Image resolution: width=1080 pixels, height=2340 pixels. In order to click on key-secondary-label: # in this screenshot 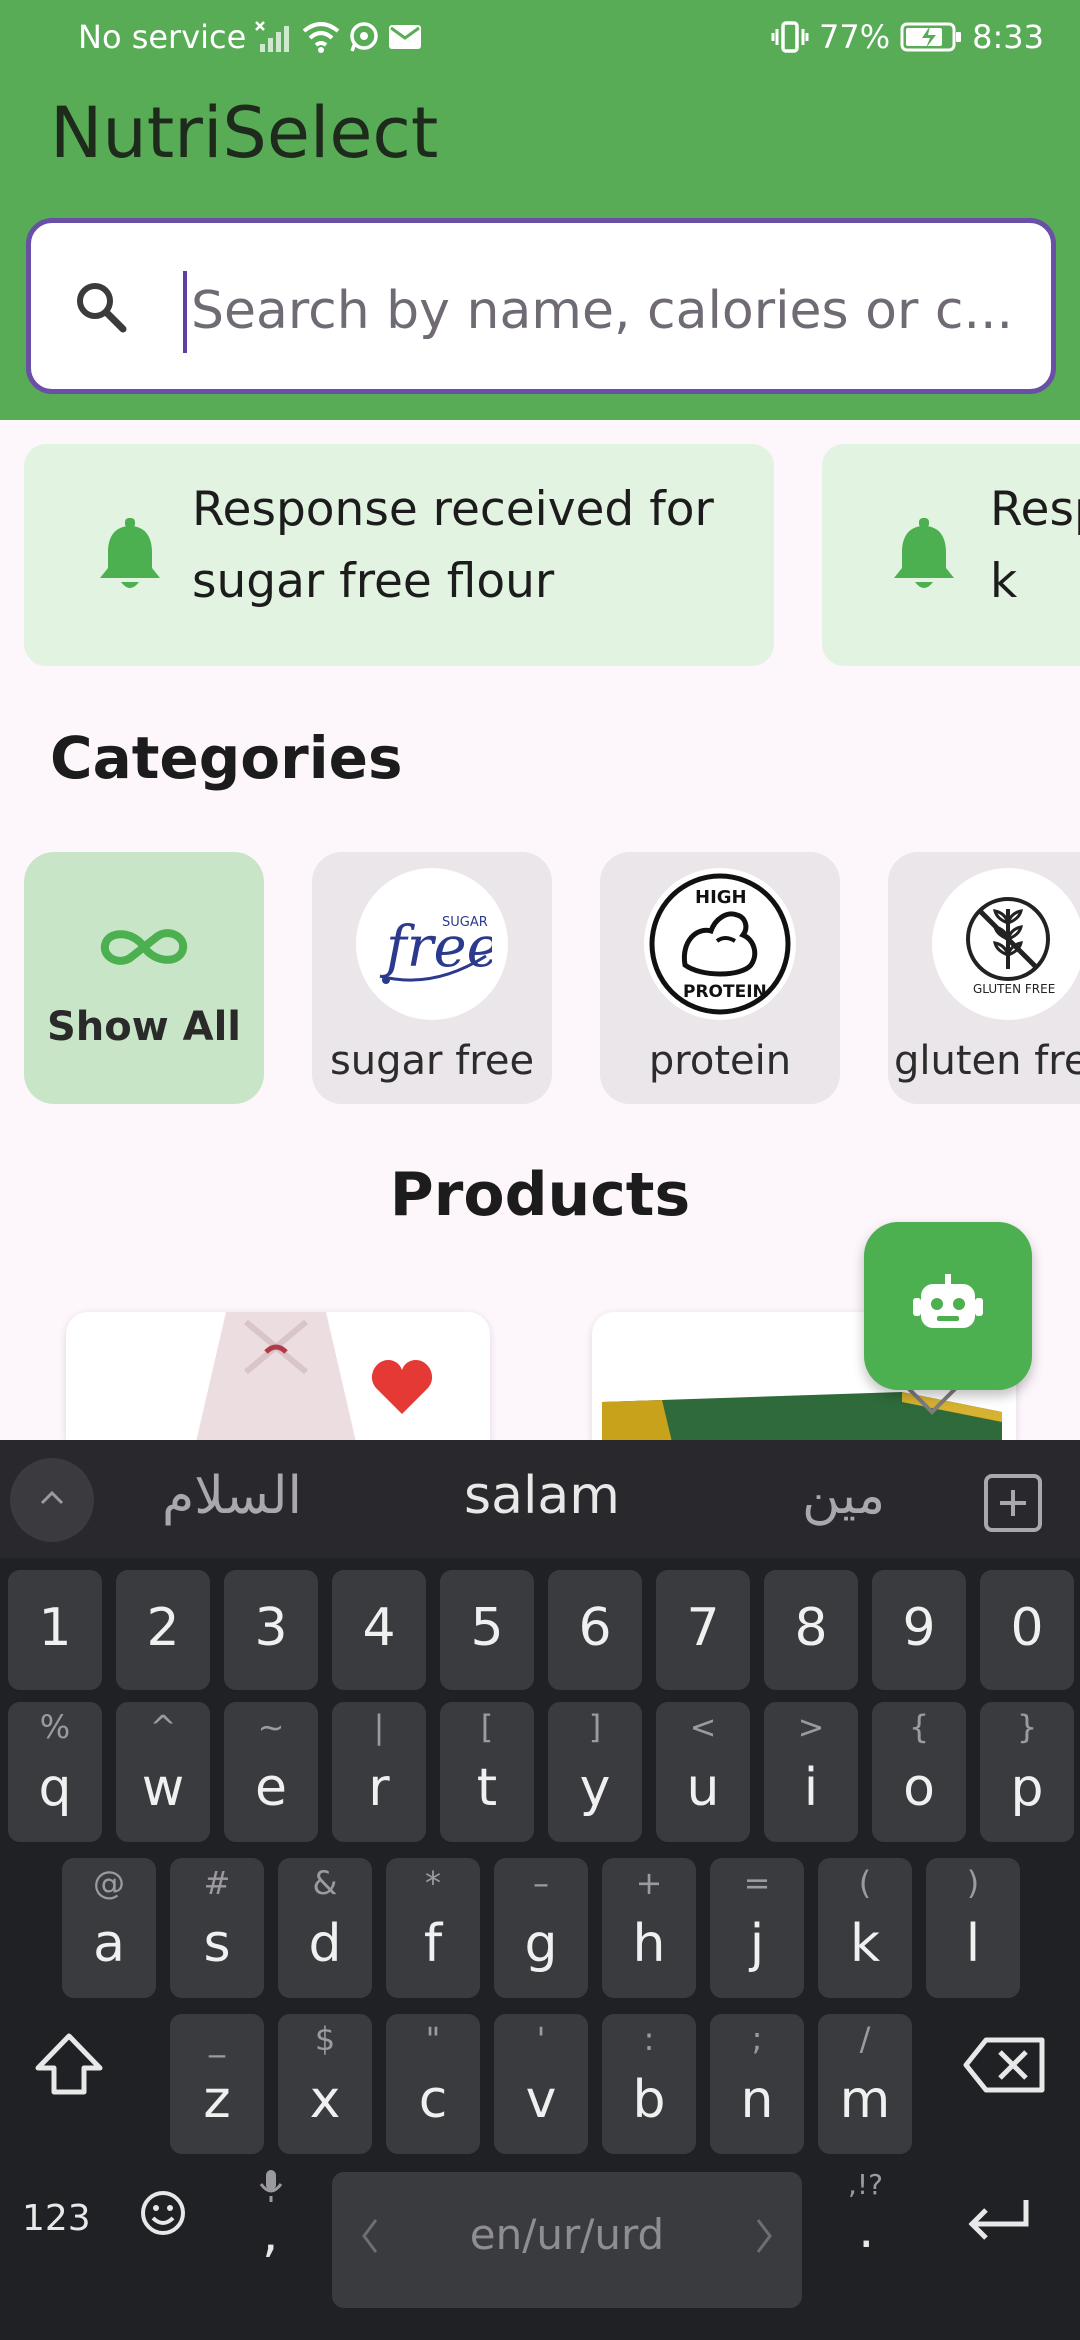, I will do `click(217, 1883)`.